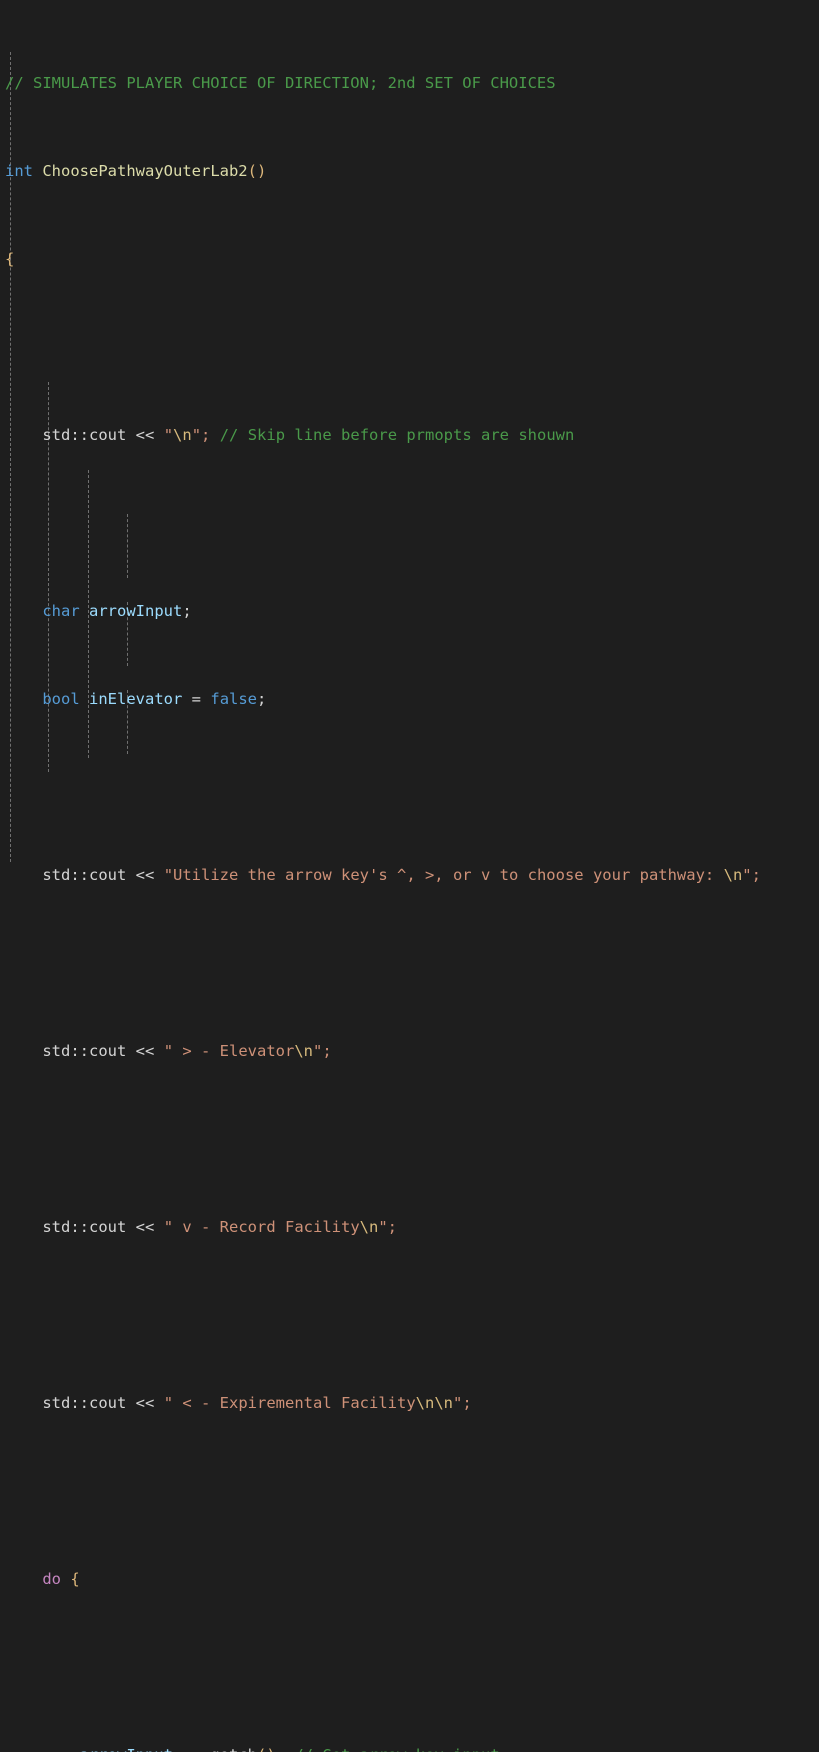 The height and width of the screenshot is (1752, 819). Describe the element at coordinates (409, 699) in the screenshot. I see `code-line-8: bool inElevator = false;` at that location.